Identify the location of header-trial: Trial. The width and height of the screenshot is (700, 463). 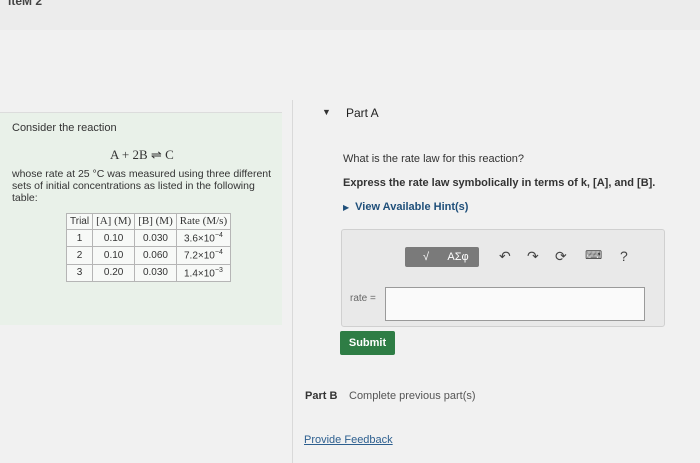
(79, 221).